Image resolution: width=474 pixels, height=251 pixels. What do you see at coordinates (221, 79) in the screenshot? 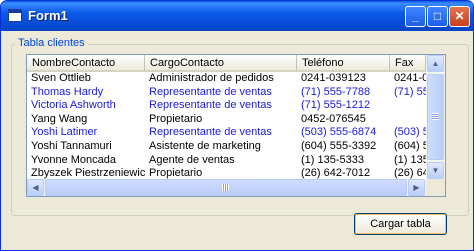
I see `table-cell: Administrador de pedidos` at bounding box center [221, 79].